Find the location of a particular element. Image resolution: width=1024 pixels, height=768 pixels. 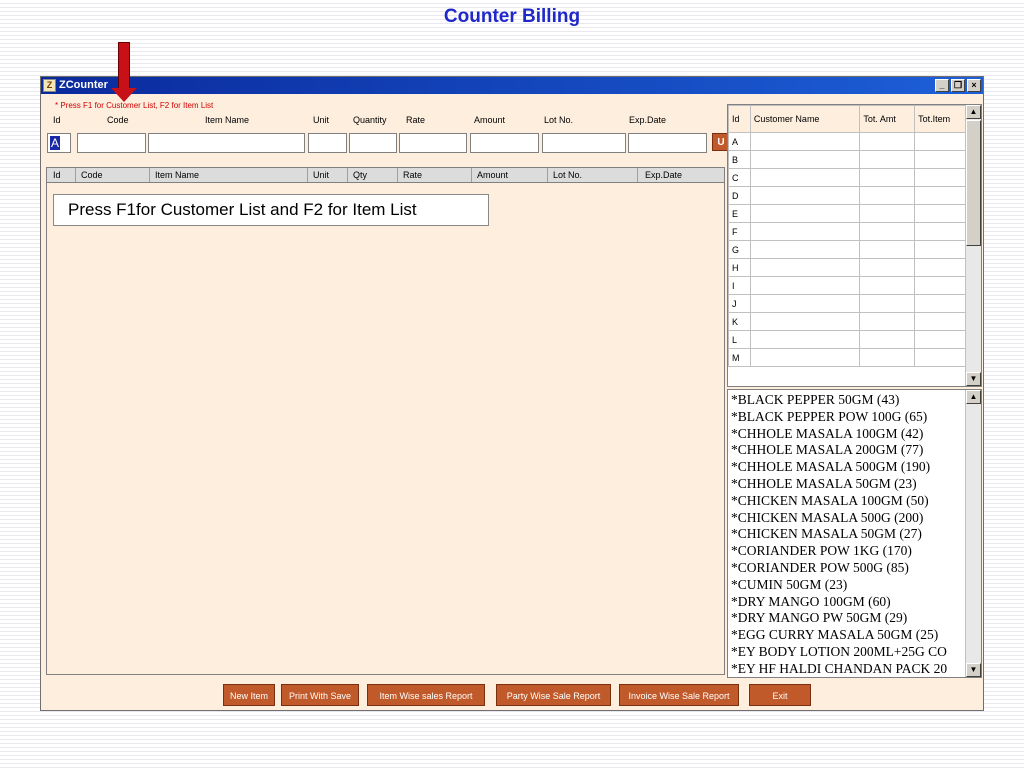

customer-row: L is located at coordinates (847, 339).